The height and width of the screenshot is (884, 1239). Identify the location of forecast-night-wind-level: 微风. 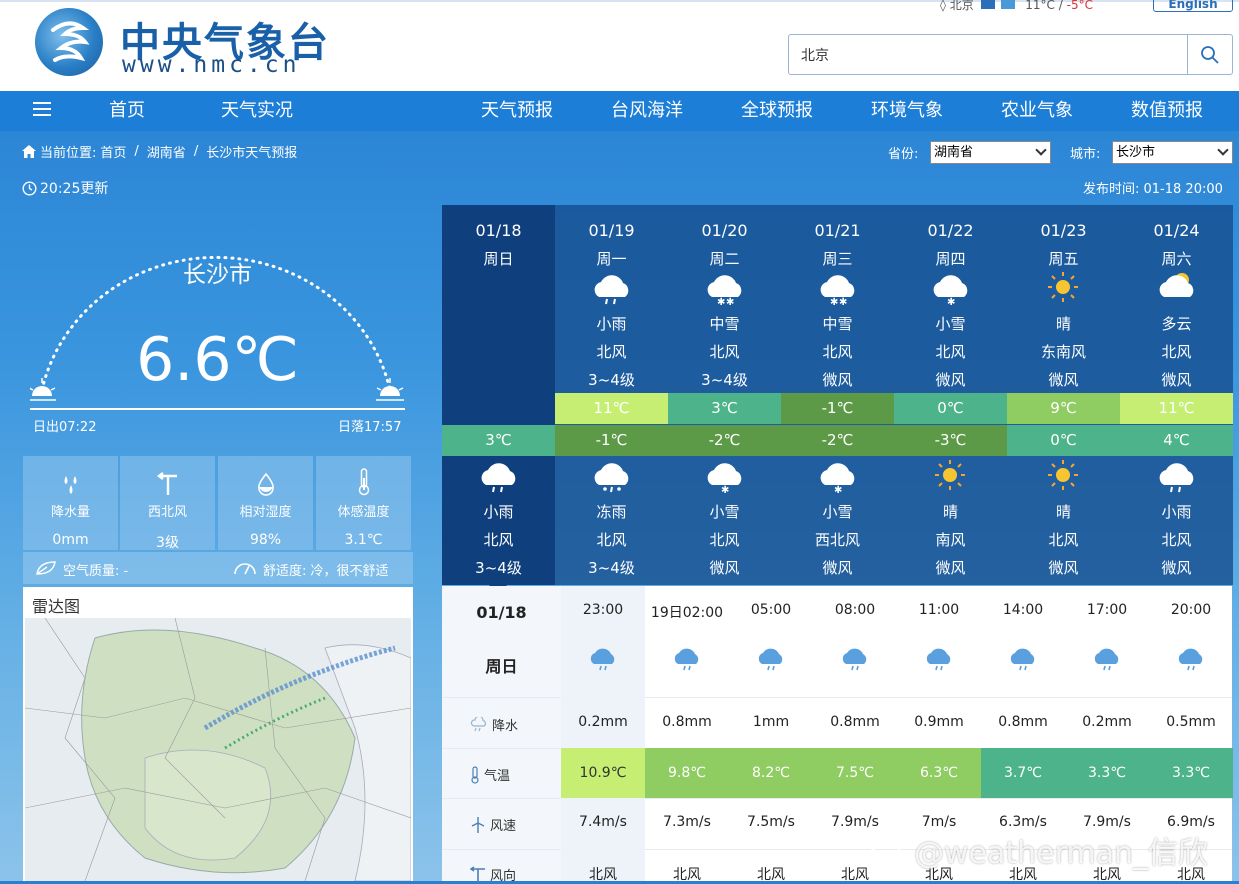
(950, 568).